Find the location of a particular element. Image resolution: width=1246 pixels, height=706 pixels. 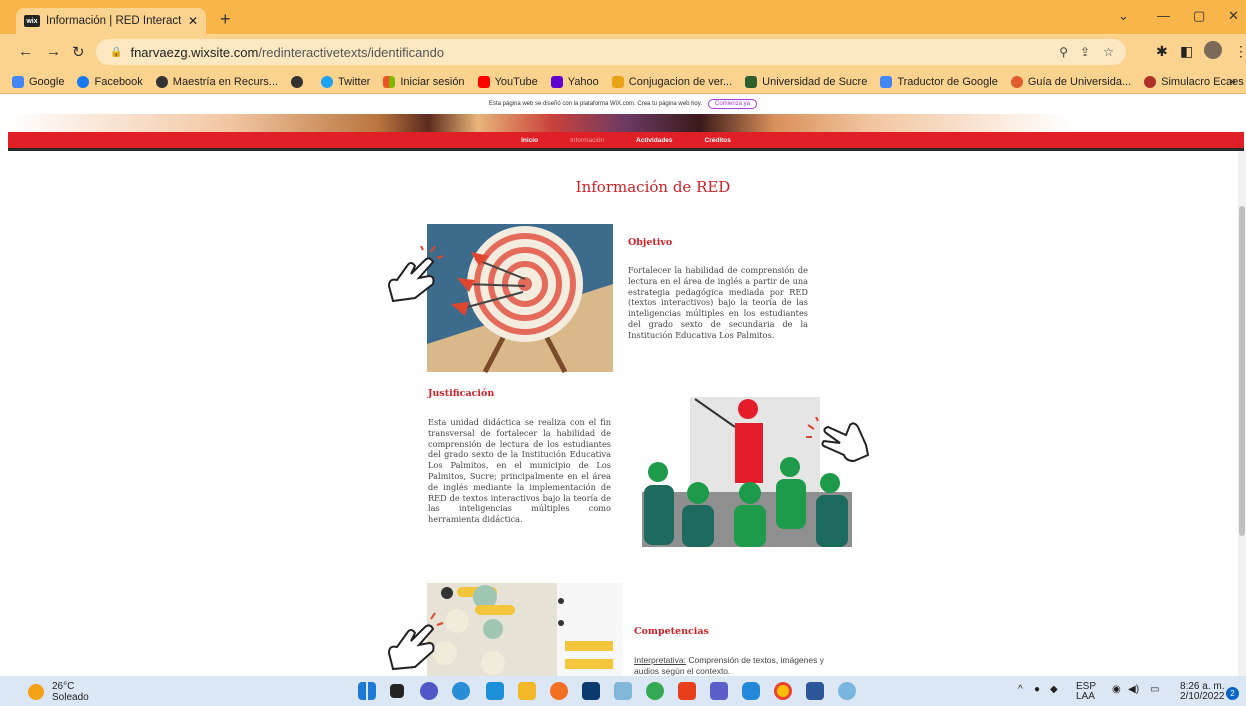

bookmark-item: Traductor de Google is located at coordinates (939, 81).